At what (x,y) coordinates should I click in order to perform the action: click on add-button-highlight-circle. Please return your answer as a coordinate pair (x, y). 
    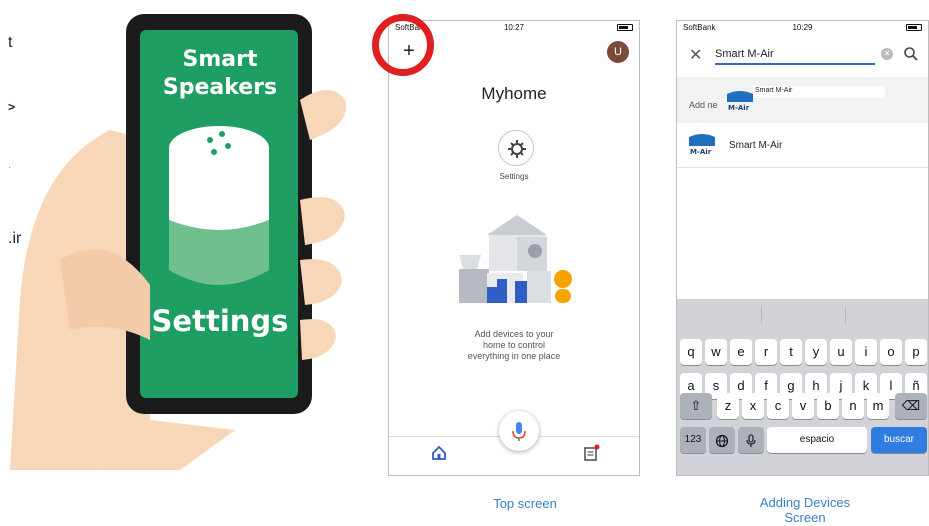
    Looking at the image, I should click on (403, 45).